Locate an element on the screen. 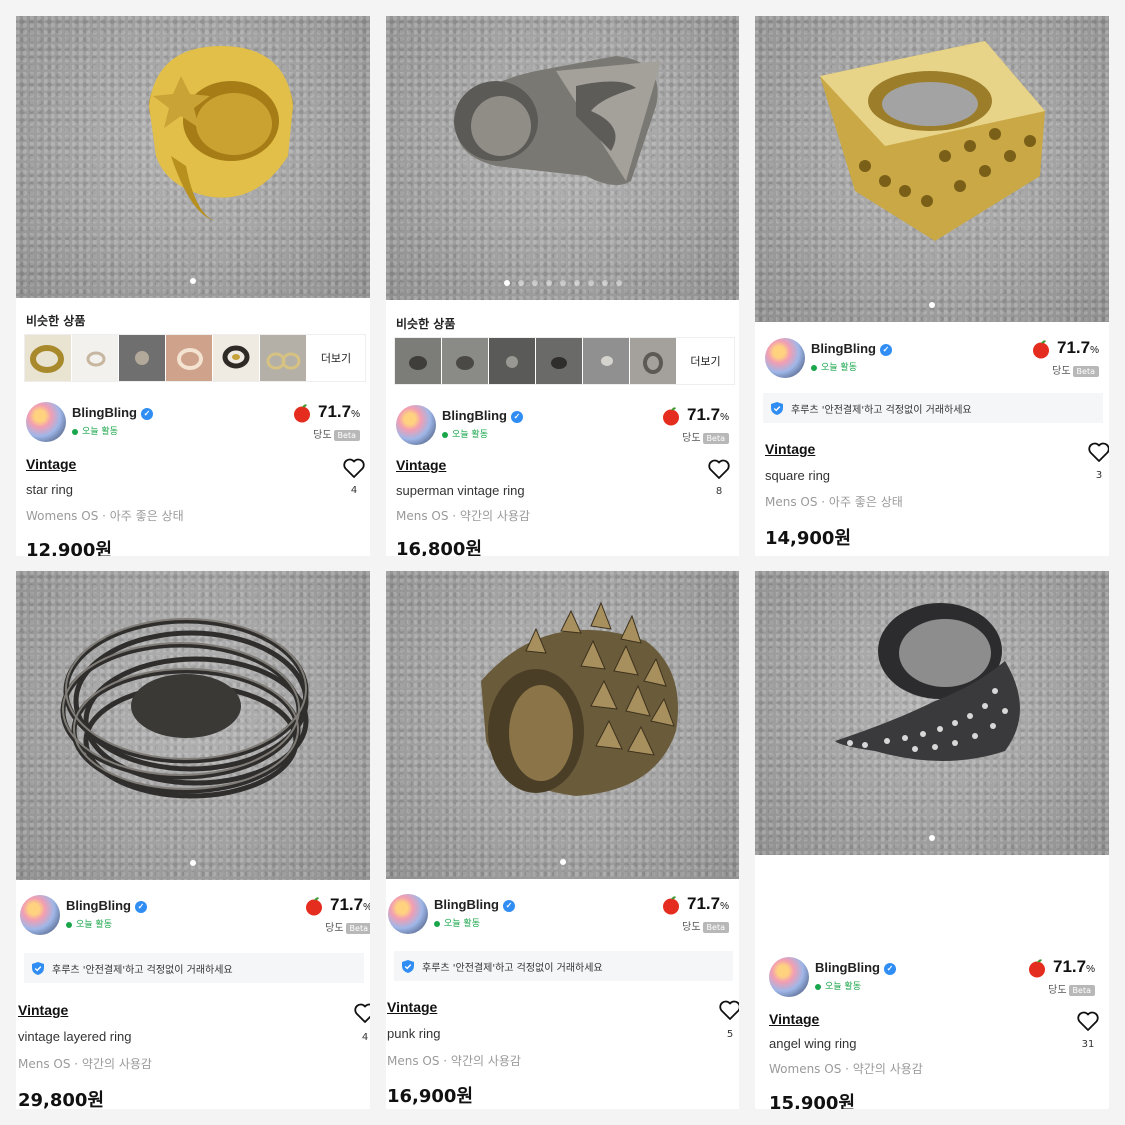  product-price: 14,900원 is located at coordinates (808, 538).